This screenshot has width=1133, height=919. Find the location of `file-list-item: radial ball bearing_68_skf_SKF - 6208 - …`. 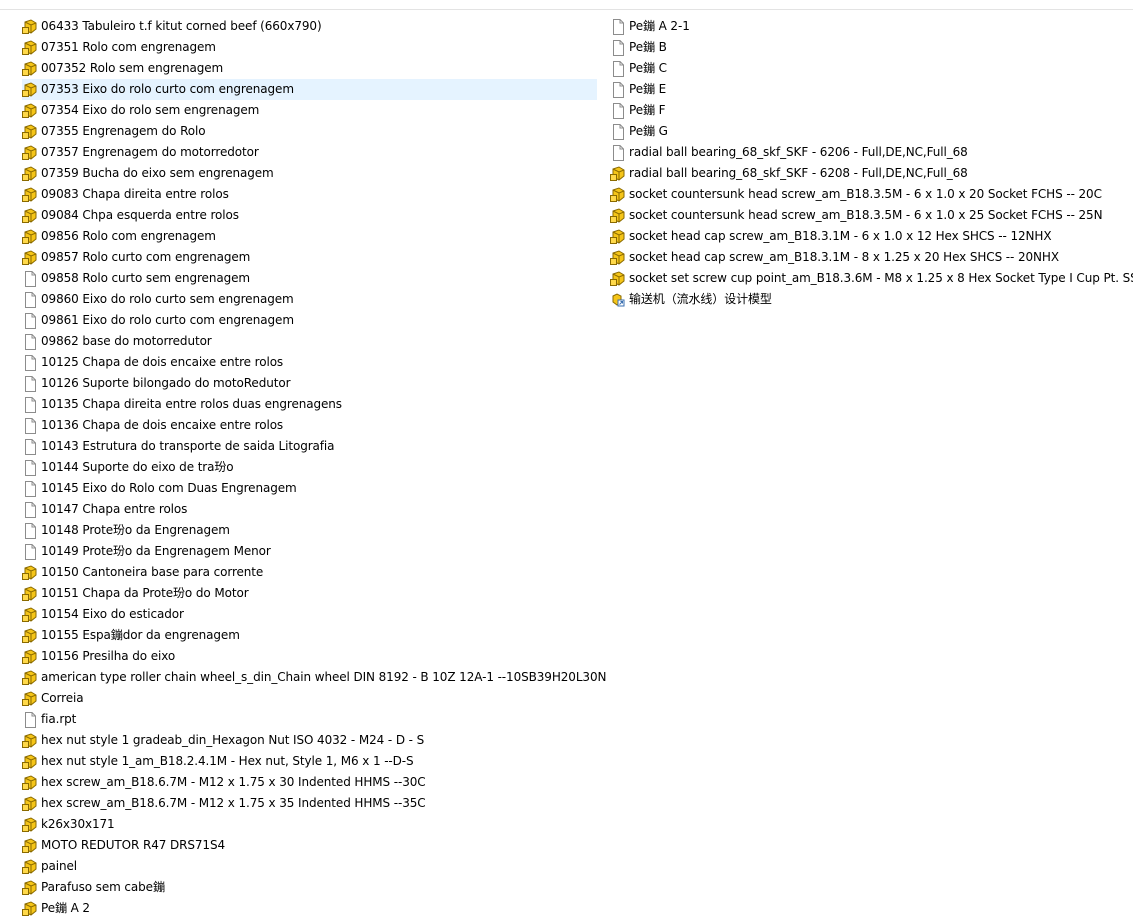

file-list-item: radial ball bearing_68_skf_SKF - 6208 - … is located at coordinates (871, 173).